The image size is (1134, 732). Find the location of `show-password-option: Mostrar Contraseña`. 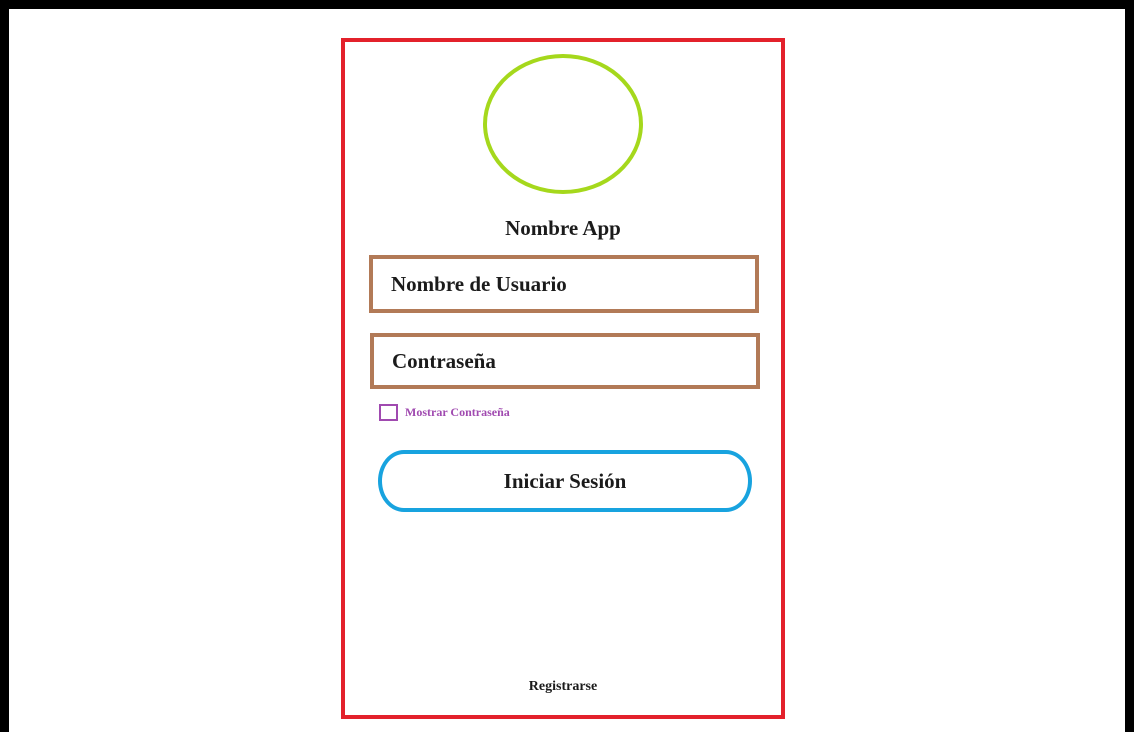

show-password-option: Mostrar Contraseña is located at coordinates (444, 412).